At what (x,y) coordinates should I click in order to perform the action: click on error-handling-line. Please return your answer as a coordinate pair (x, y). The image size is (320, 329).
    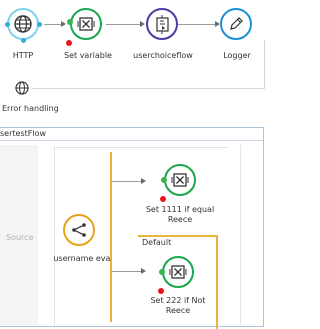
    Looking at the image, I should click on (148, 88).